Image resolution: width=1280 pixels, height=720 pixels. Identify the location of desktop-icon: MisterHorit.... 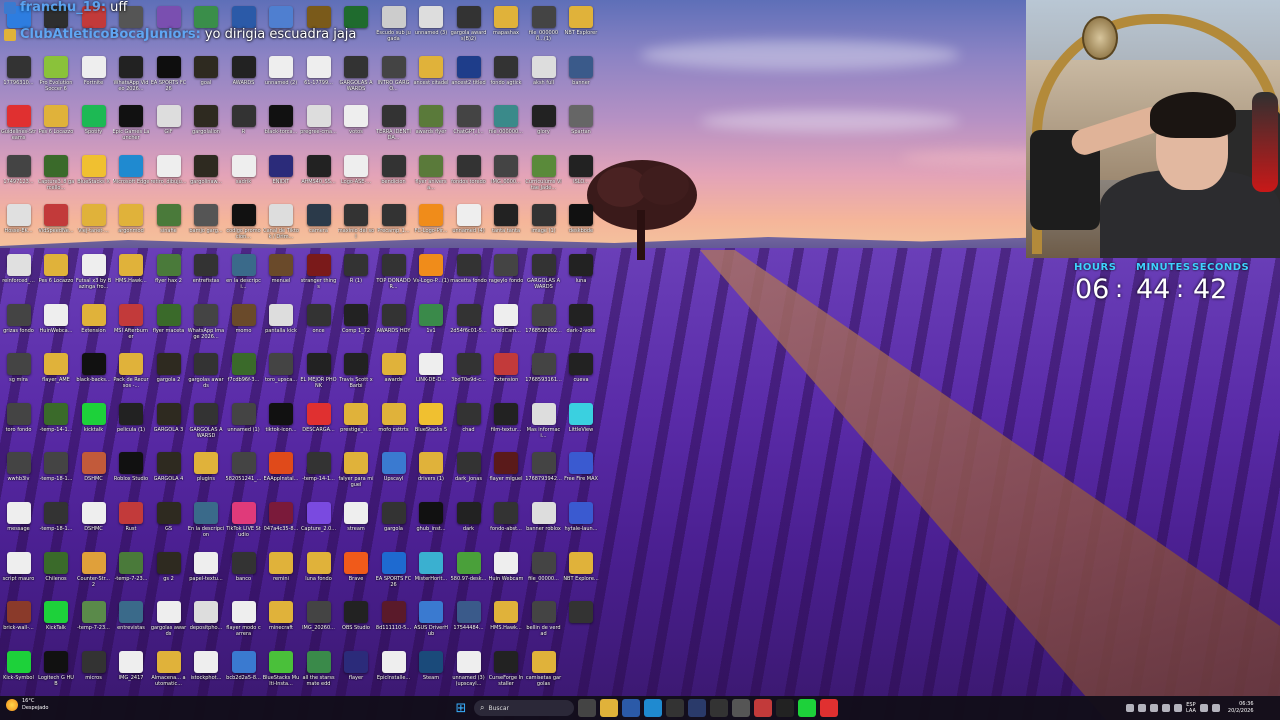
(431, 573).